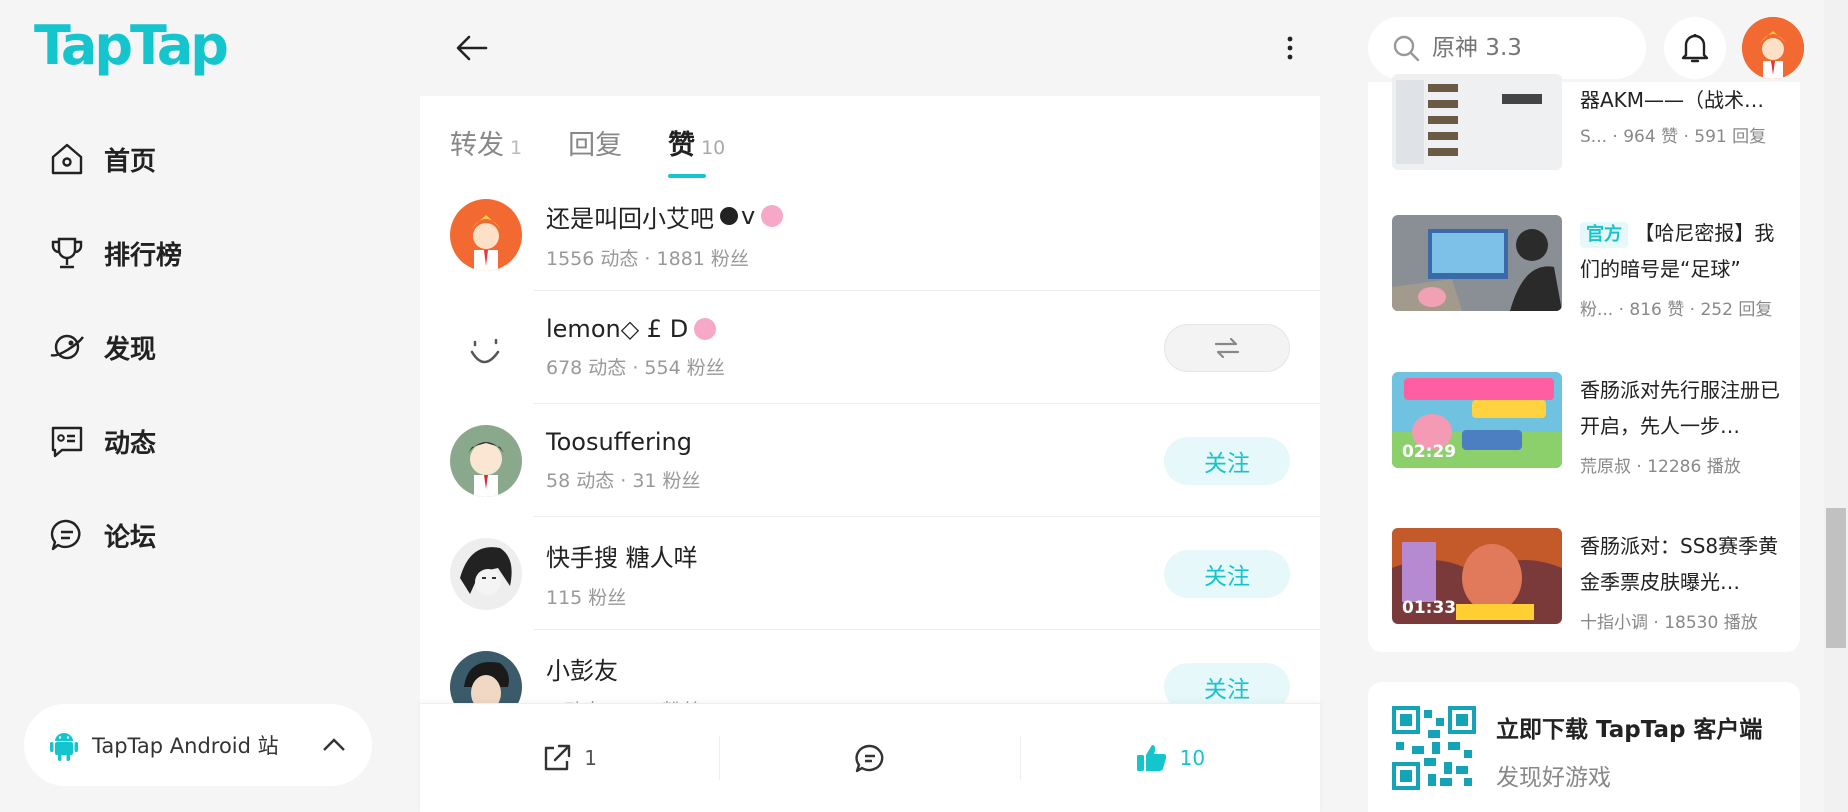 The width and height of the screenshot is (1848, 812). What do you see at coordinates (1584, 747) in the screenshot?
I see `download-app-card: 立即下载 TapTap 客户端 发现好游戏` at bounding box center [1584, 747].